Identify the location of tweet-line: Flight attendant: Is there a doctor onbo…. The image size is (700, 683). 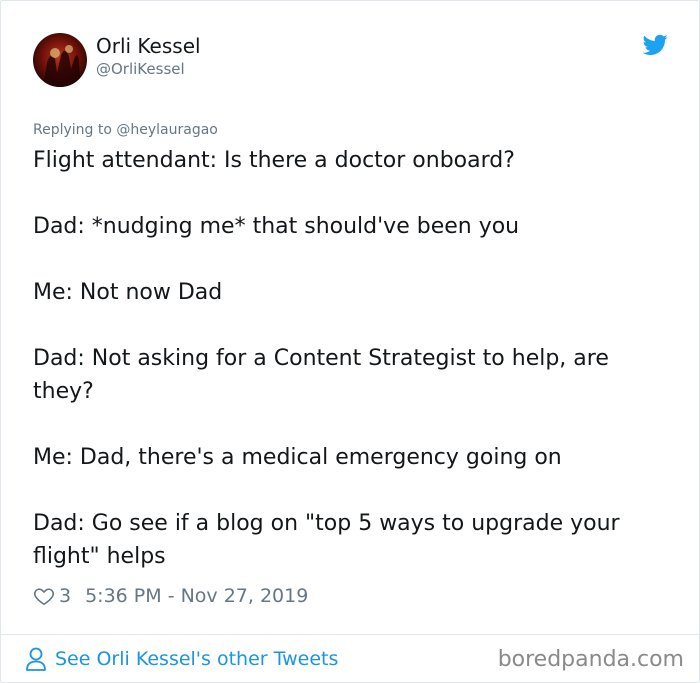
(274, 160).